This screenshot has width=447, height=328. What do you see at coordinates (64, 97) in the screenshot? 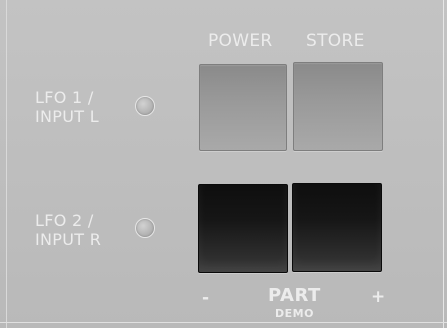
I see `lfo1-label-line1: LFO 1 /` at bounding box center [64, 97].